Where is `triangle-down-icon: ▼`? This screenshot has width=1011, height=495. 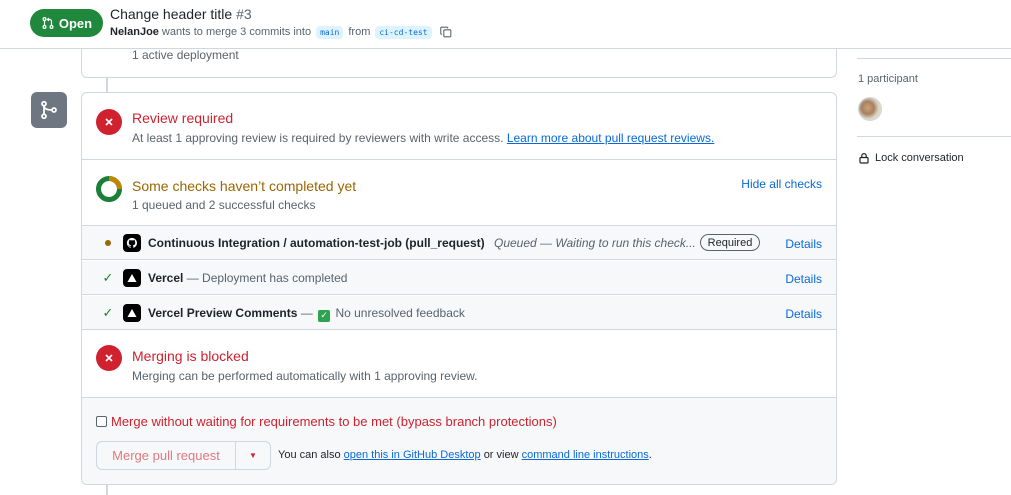
triangle-down-icon: ▼ is located at coordinates (253, 455).